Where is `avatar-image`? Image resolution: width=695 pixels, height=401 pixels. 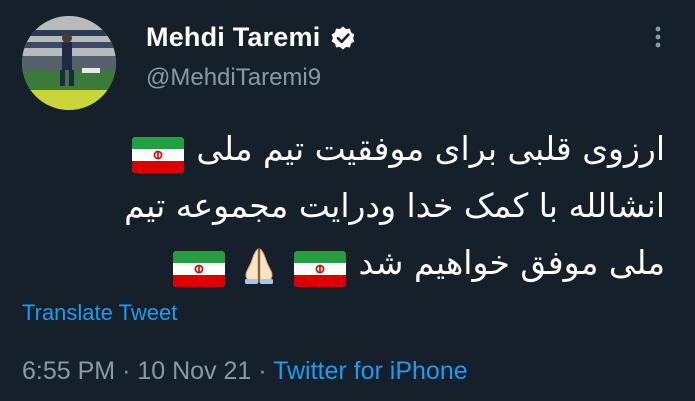 avatar-image is located at coordinates (69, 63).